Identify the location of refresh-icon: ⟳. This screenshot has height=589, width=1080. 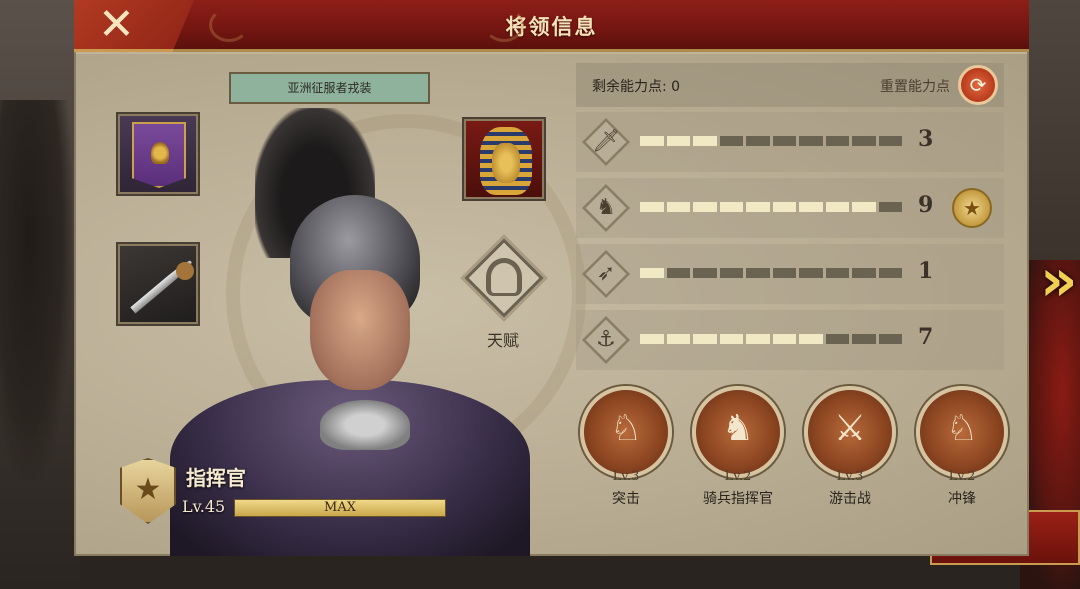
(978, 85).